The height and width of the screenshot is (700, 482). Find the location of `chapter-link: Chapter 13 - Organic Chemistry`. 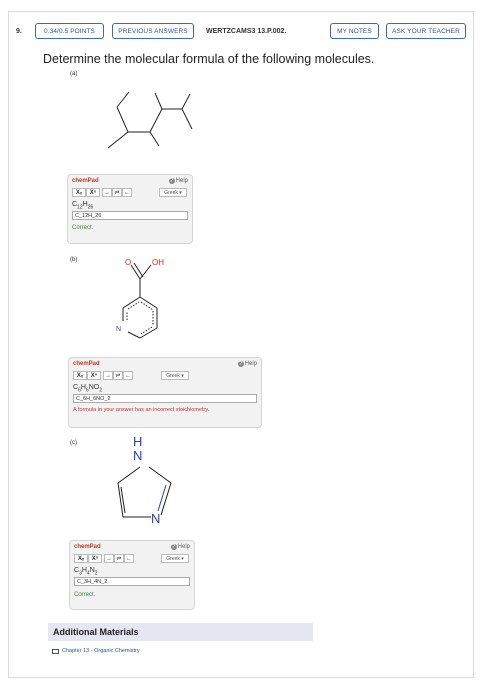

chapter-link: Chapter 13 - Organic Chemistry is located at coordinates (96, 651).